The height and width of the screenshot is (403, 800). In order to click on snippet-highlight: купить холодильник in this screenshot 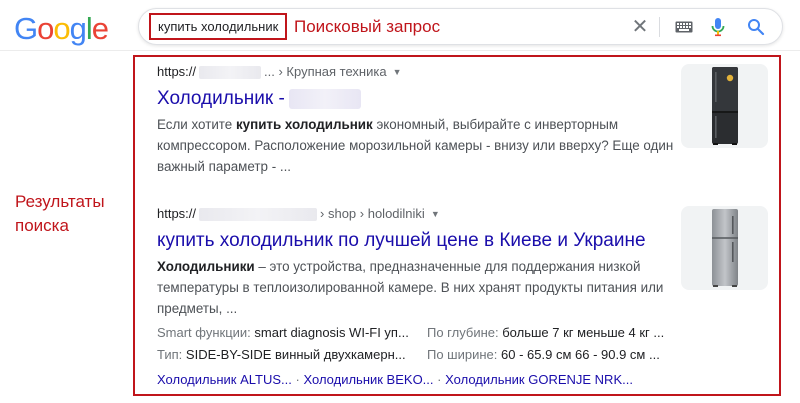, I will do `click(304, 124)`.